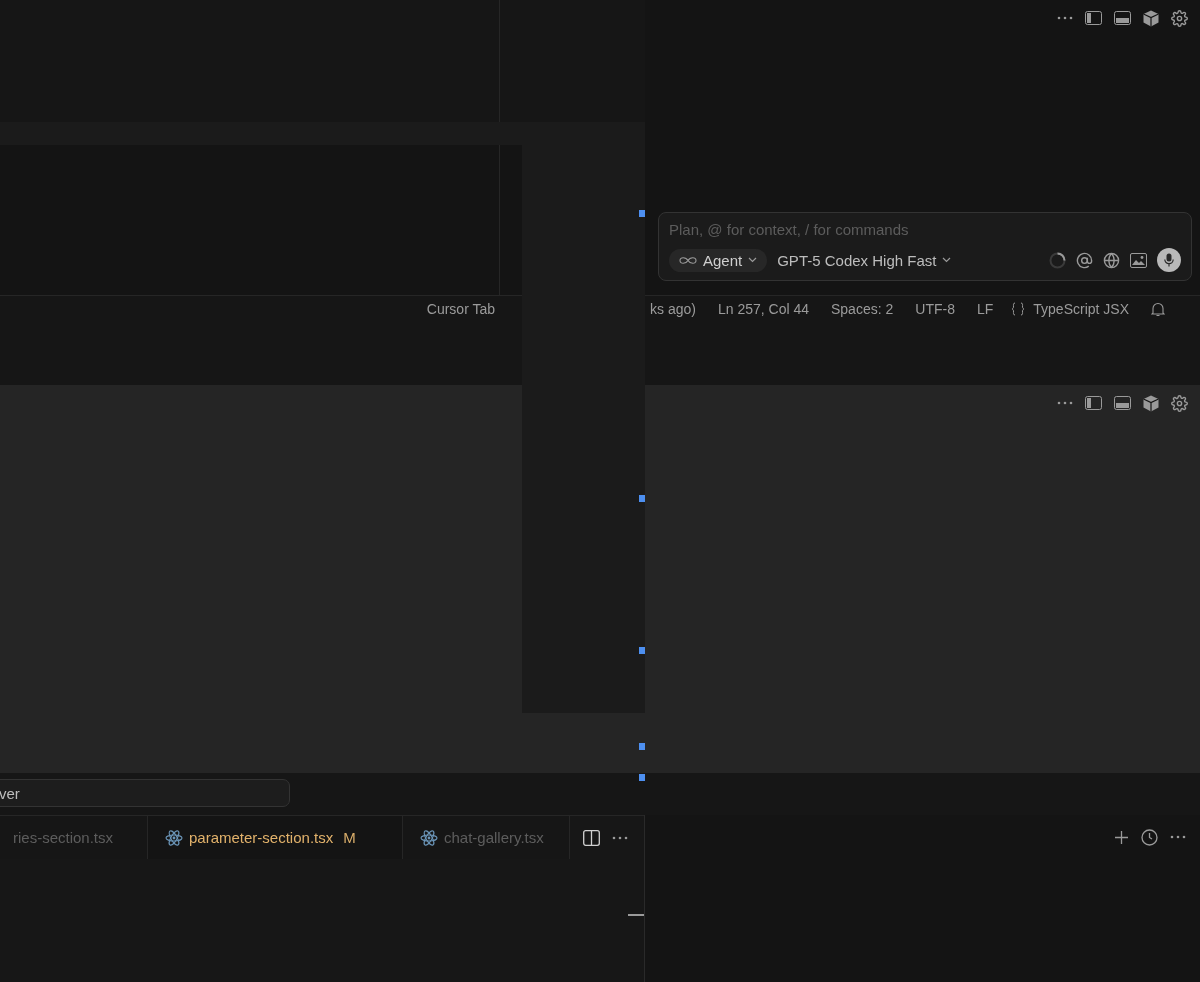 The image size is (1200, 982). I want to click on status-item: Cursor Tab, so click(460, 309).